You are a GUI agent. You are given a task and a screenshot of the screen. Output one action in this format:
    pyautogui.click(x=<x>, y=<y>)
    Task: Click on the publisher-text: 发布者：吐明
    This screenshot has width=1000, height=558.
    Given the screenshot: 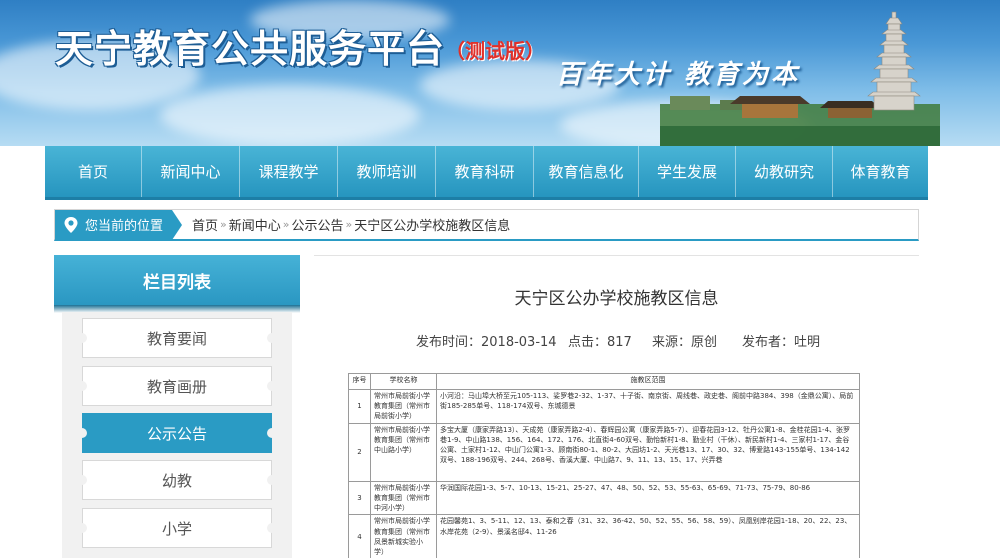 What is the action you would take?
    pyautogui.click(x=781, y=342)
    